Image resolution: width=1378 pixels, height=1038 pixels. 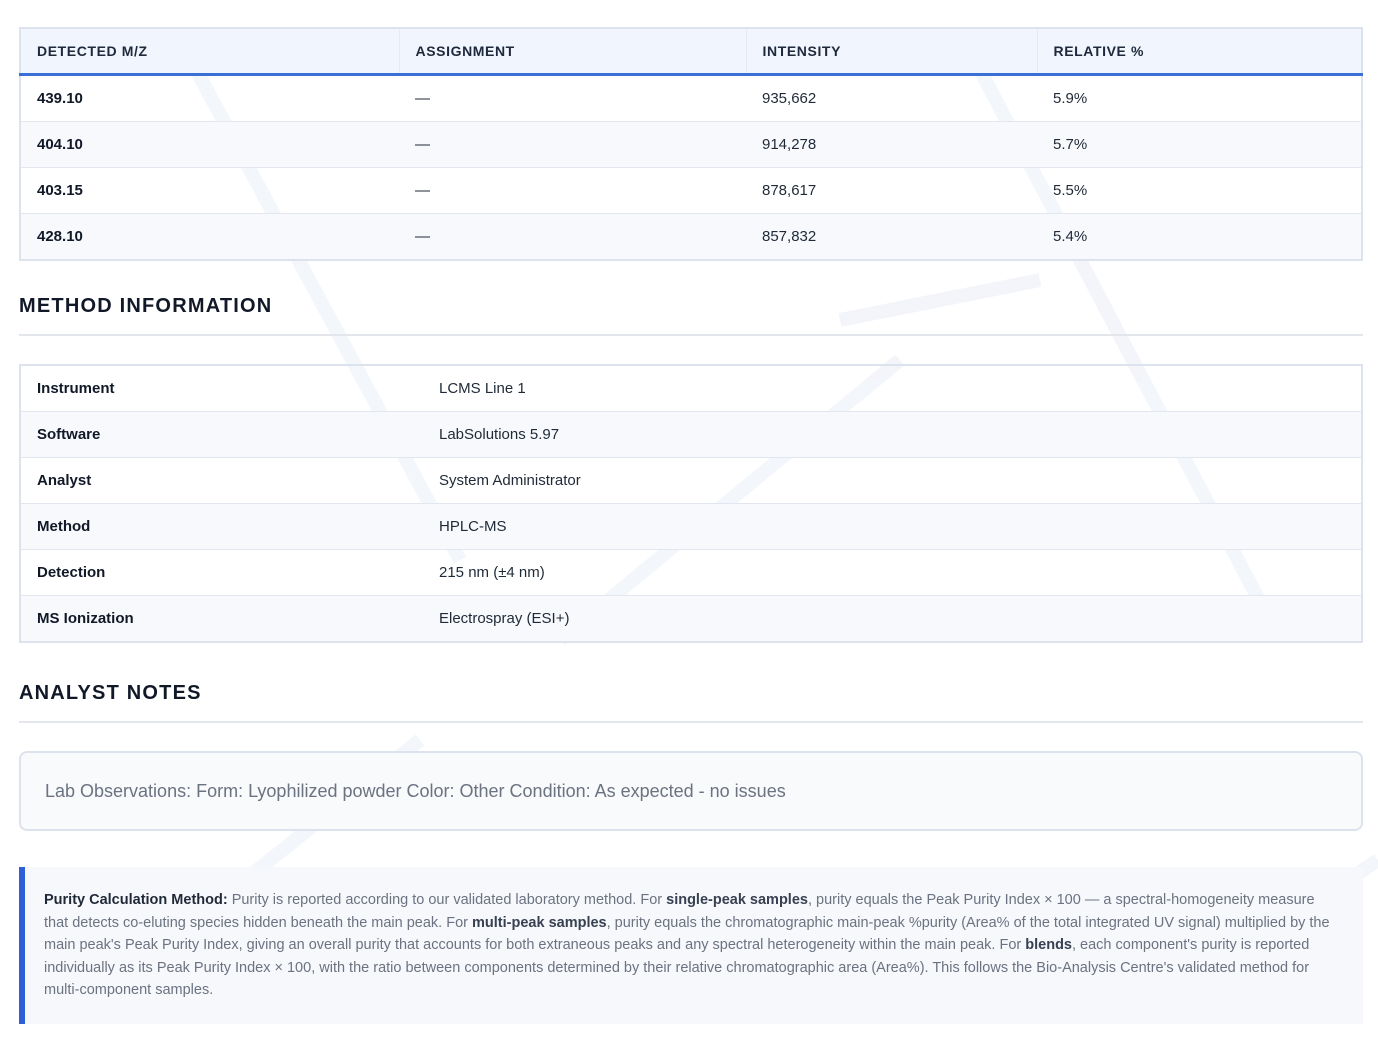 I want to click on column-header-intensity: INTENSITY, so click(x=892, y=52).